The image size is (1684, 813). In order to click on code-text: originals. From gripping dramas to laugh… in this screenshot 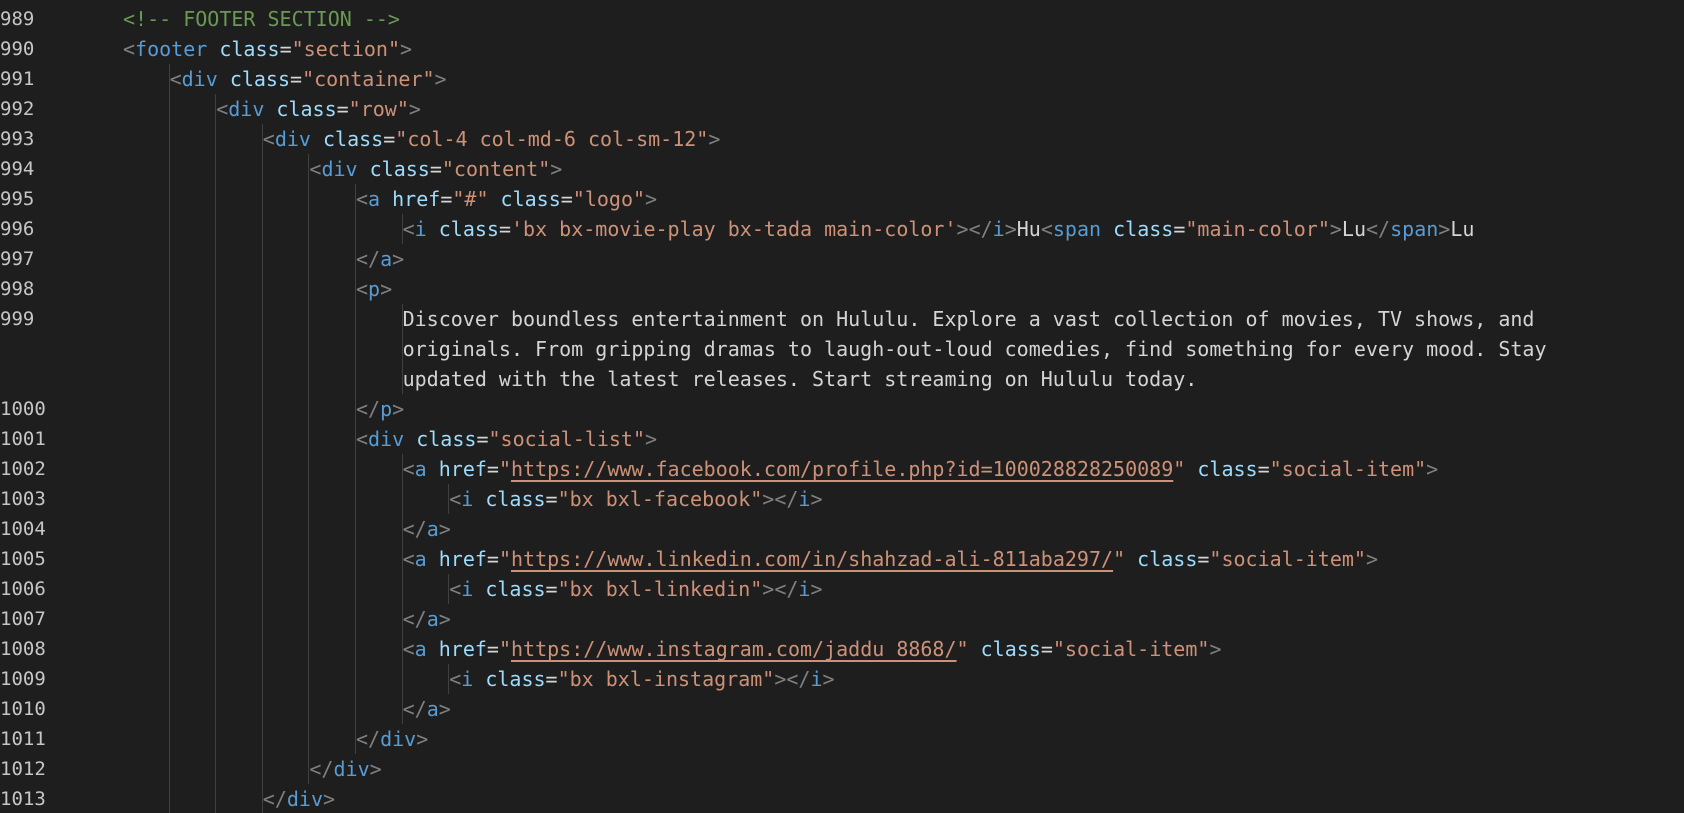, I will do `click(975, 349)`.